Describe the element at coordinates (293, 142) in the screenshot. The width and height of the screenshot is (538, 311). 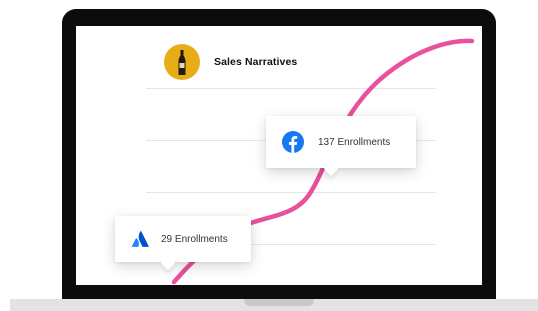
I see `facebook-icon` at that location.